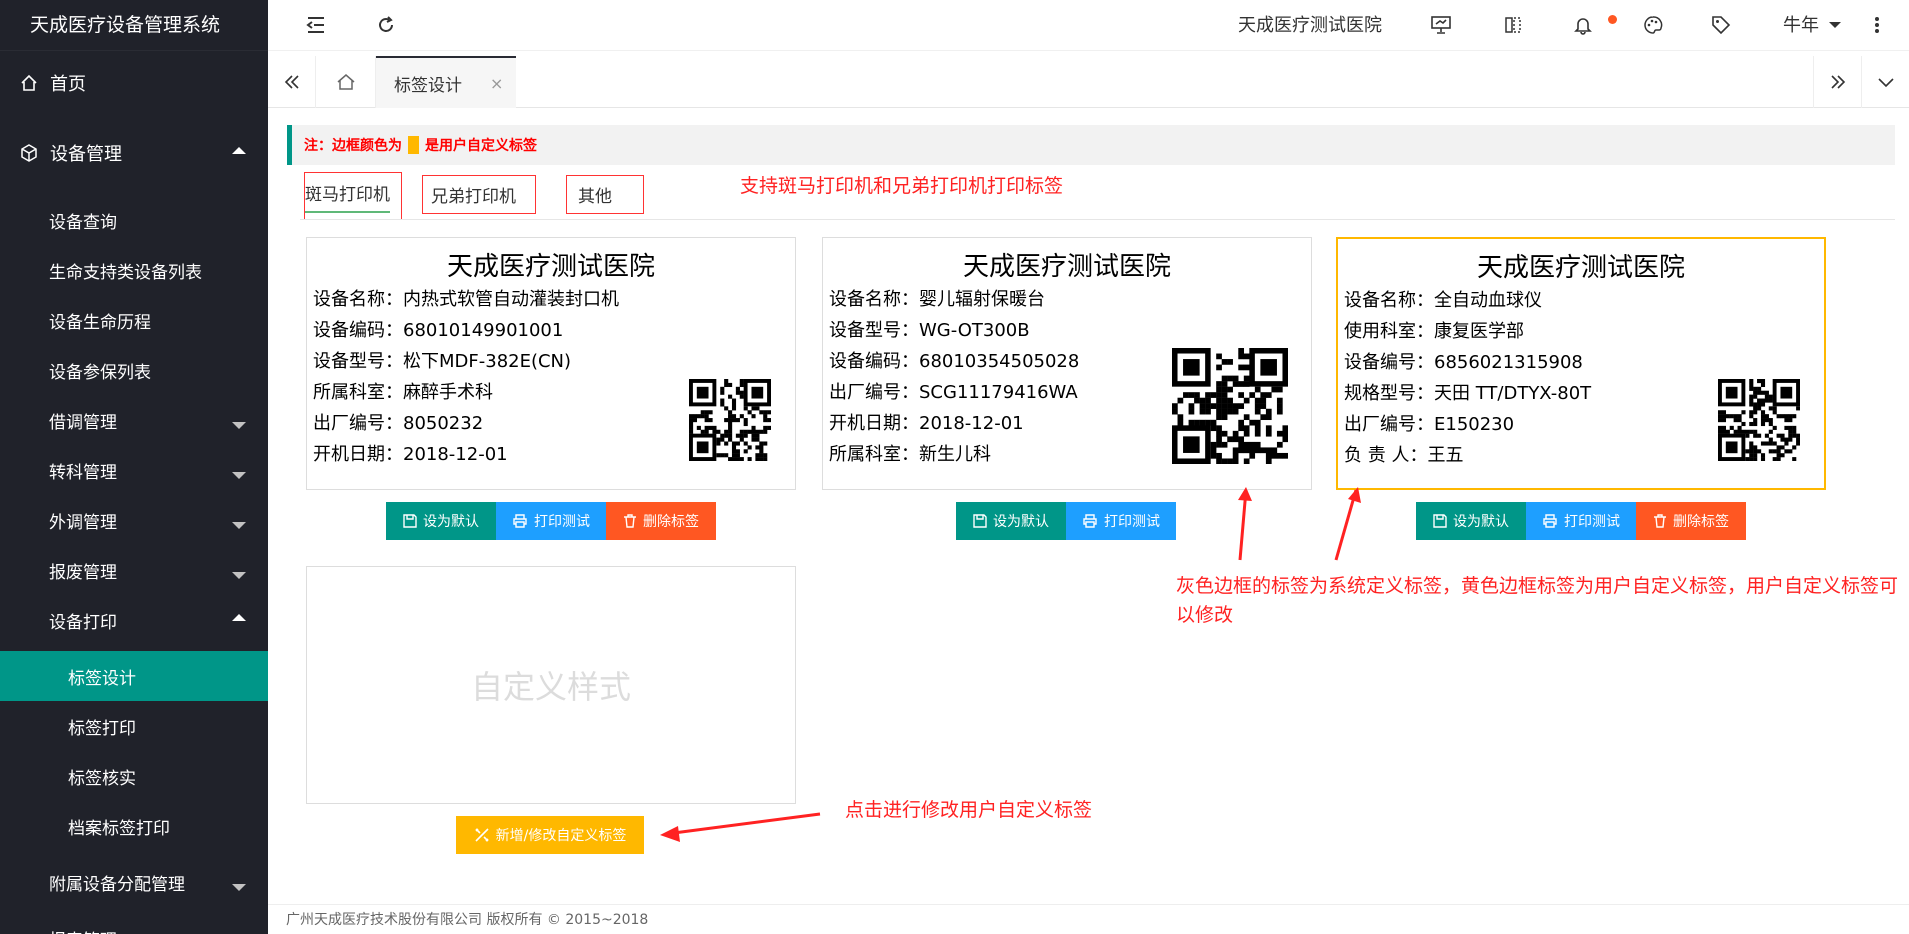 This screenshot has width=1909, height=934. I want to click on note-suffix: 是用户自定义标签, so click(481, 146).